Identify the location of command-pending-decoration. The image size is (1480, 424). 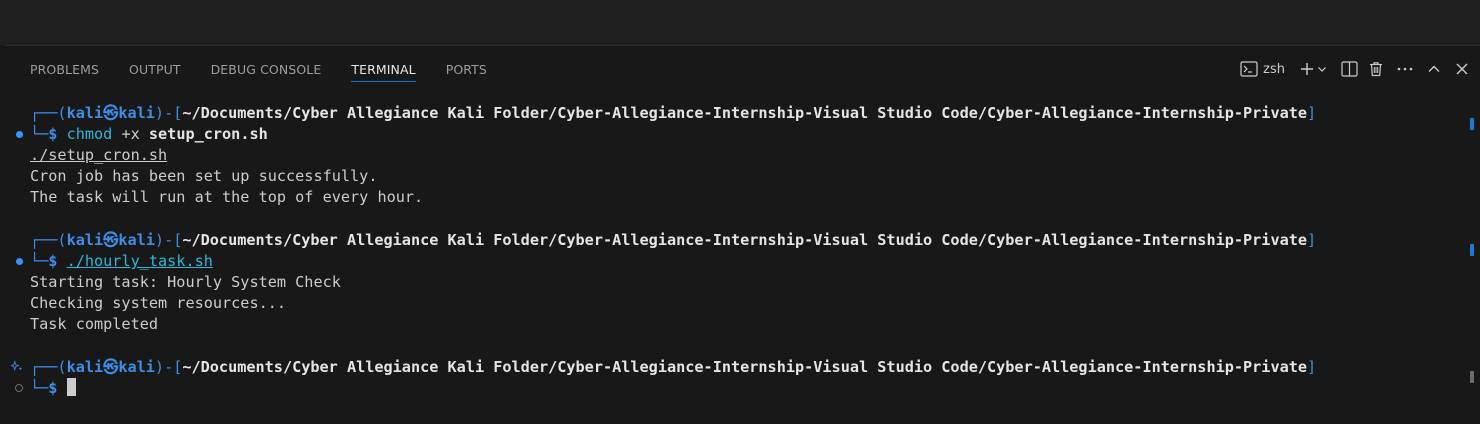
(19, 388).